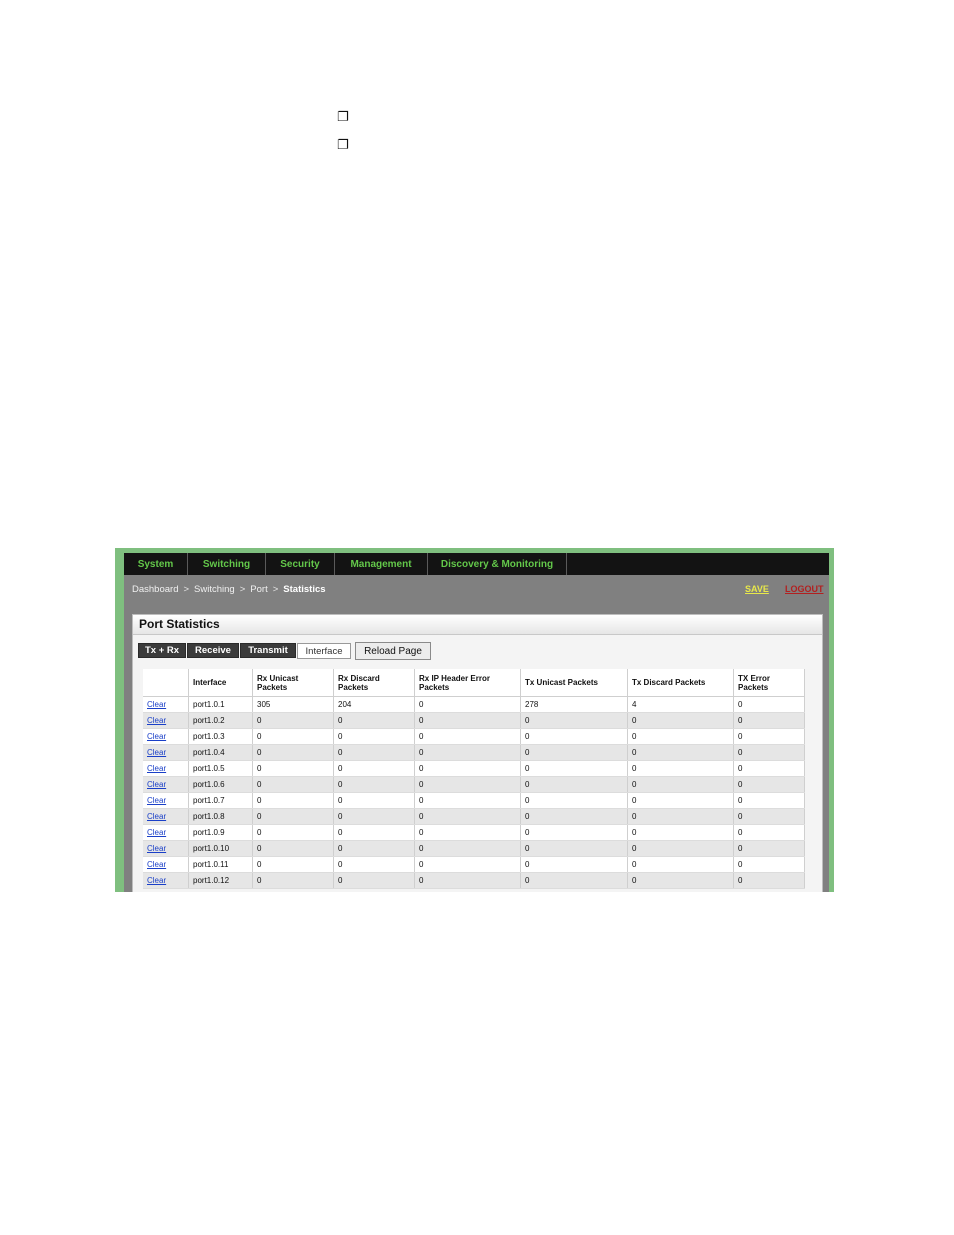  What do you see at coordinates (293, 683) in the screenshot?
I see `column-header-rx-unicast: Rx Unicast Packets` at bounding box center [293, 683].